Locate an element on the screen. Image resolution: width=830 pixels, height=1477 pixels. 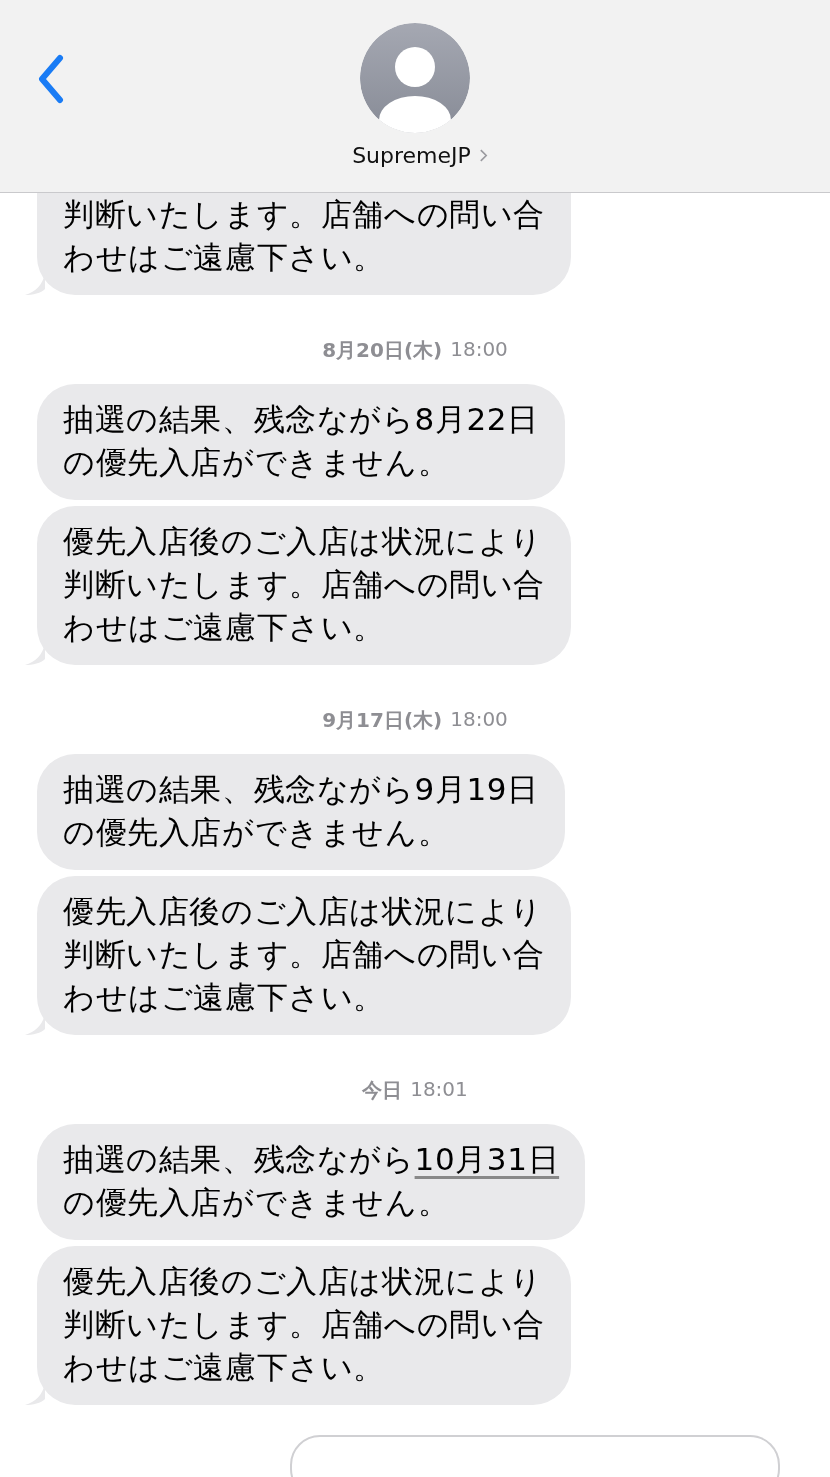
message-date: 8月20日(木) is located at coordinates (382, 350).